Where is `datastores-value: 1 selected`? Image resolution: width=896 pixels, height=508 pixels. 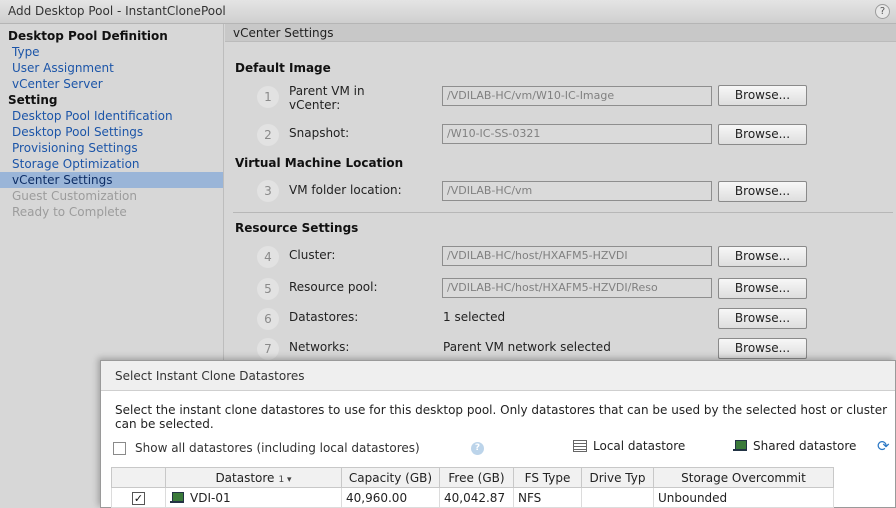
datastores-value: 1 selected is located at coordinates (474, 317).